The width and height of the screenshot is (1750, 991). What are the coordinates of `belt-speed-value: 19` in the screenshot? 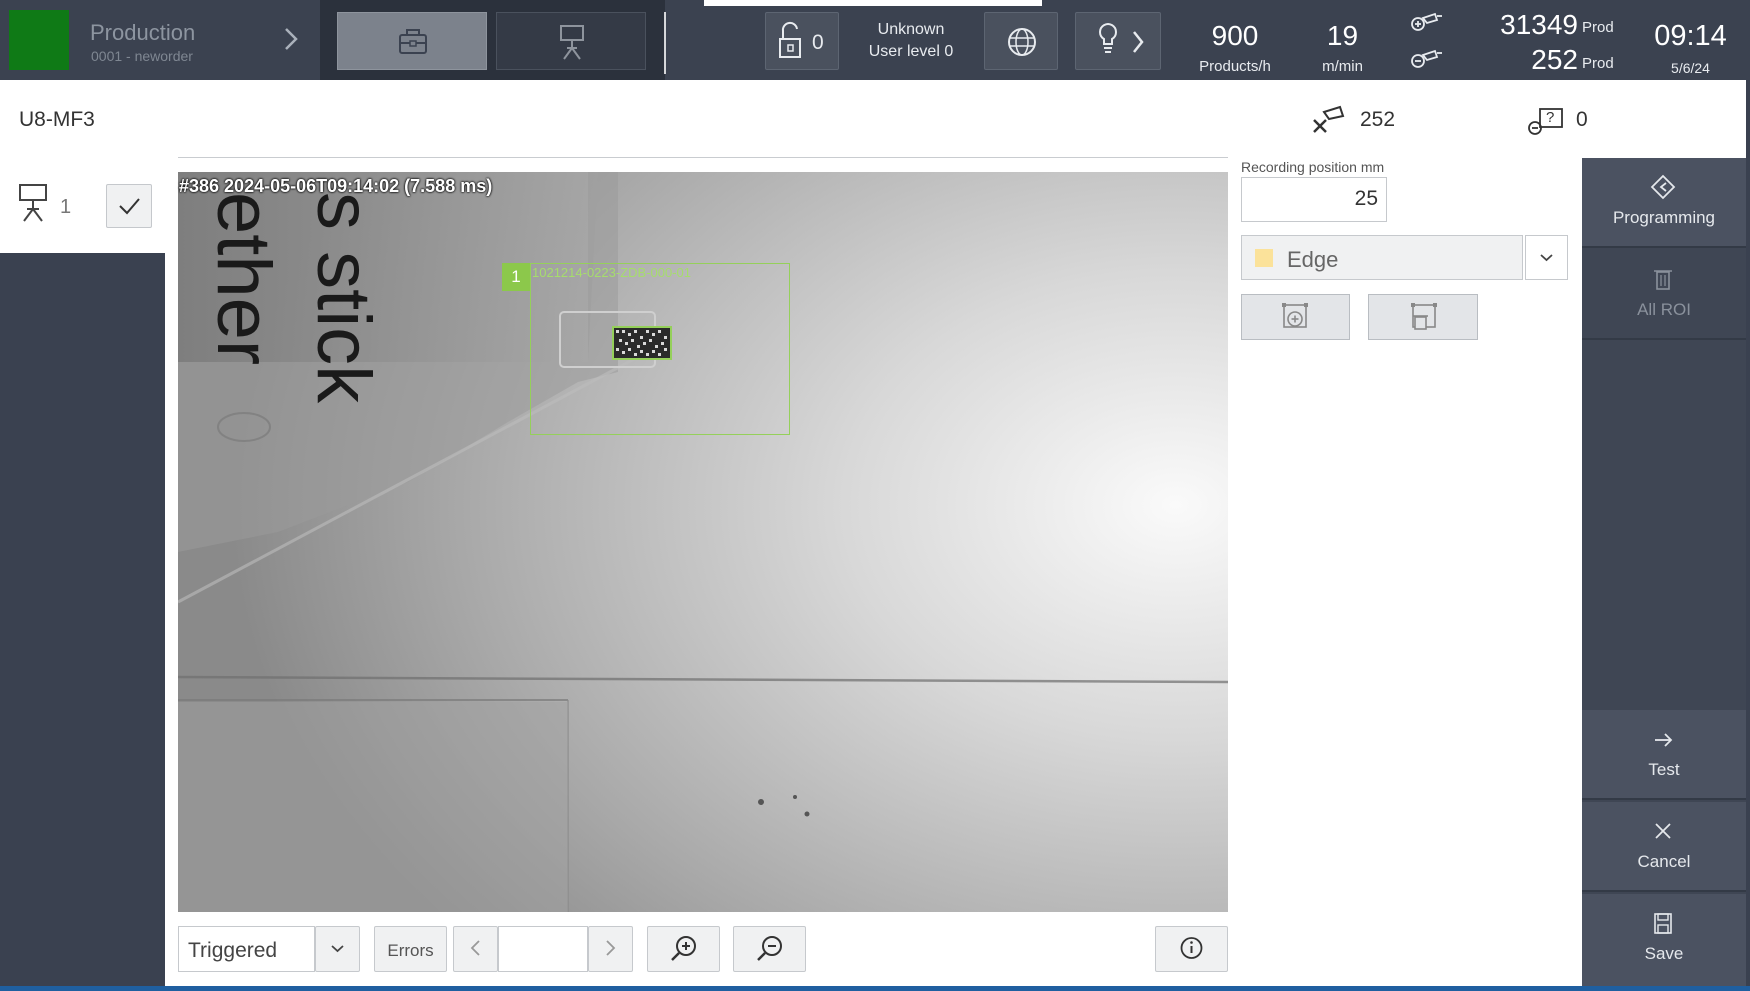 It's located at (1342, 35).